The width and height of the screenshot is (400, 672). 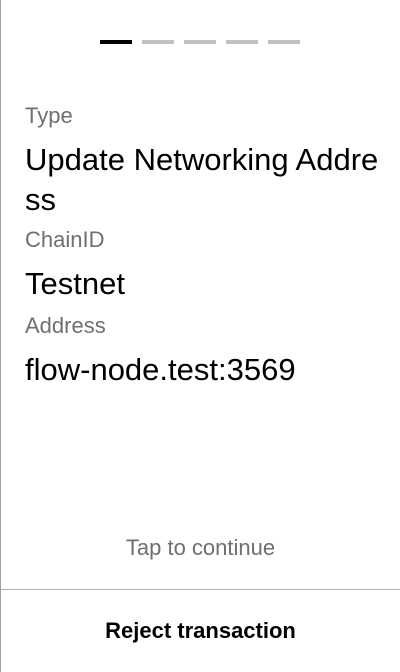 I want to click on chain-id-label: ChainID, so click(x=65, y=239).